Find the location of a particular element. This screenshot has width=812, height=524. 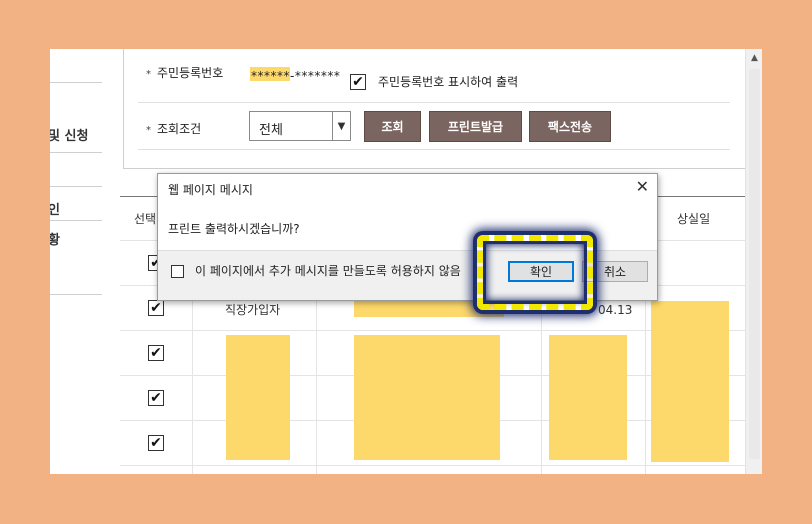

query-condition-label: * 조회조건 is located at coordinates (174, 129).